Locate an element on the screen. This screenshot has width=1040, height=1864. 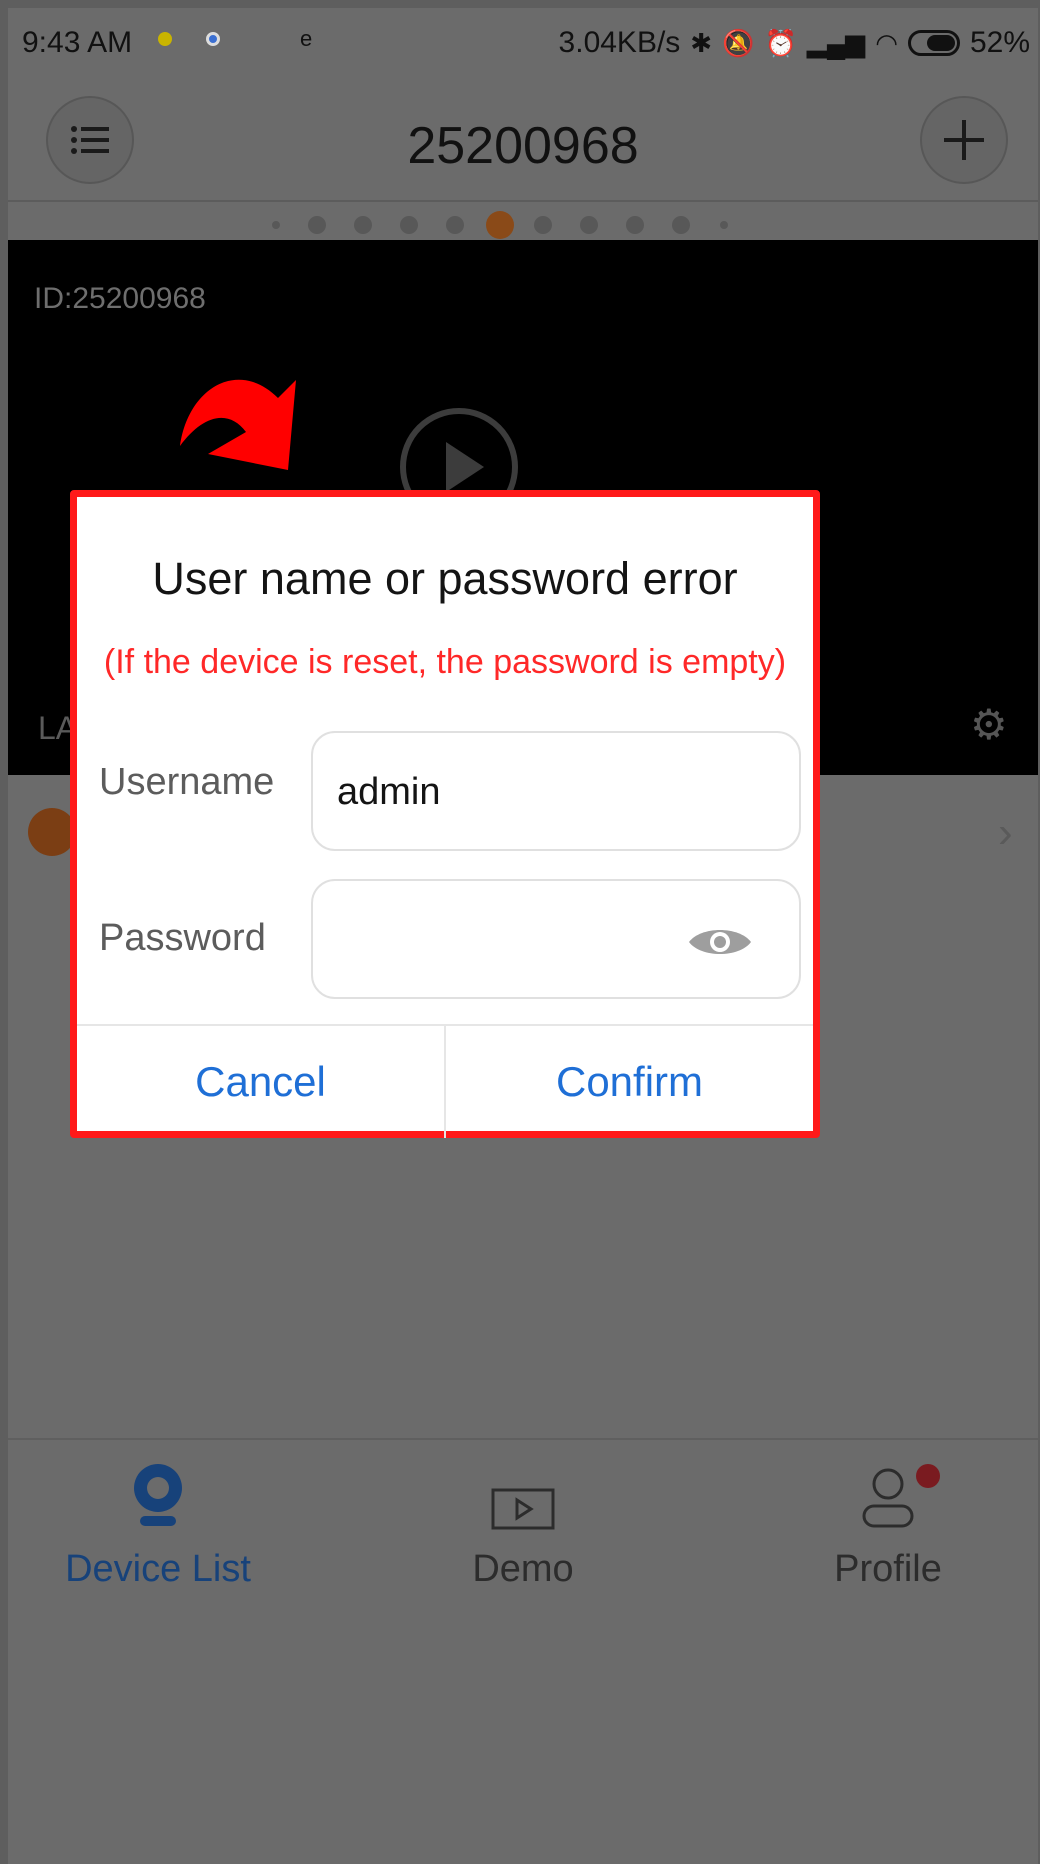
network-speed: 3.04KB/s is located at coordinates (619, 42).